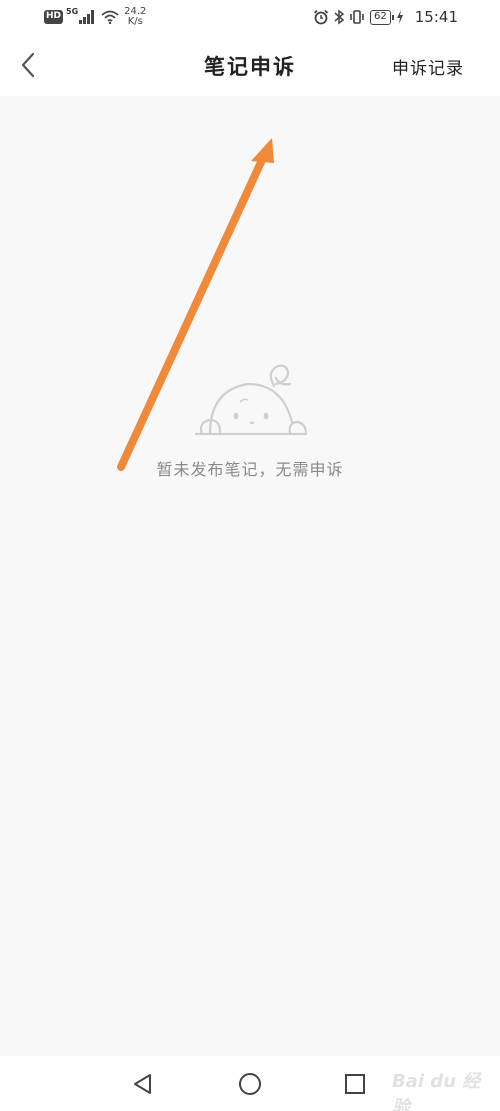  I want to click on square-recents-icon, so click(355, 1084).